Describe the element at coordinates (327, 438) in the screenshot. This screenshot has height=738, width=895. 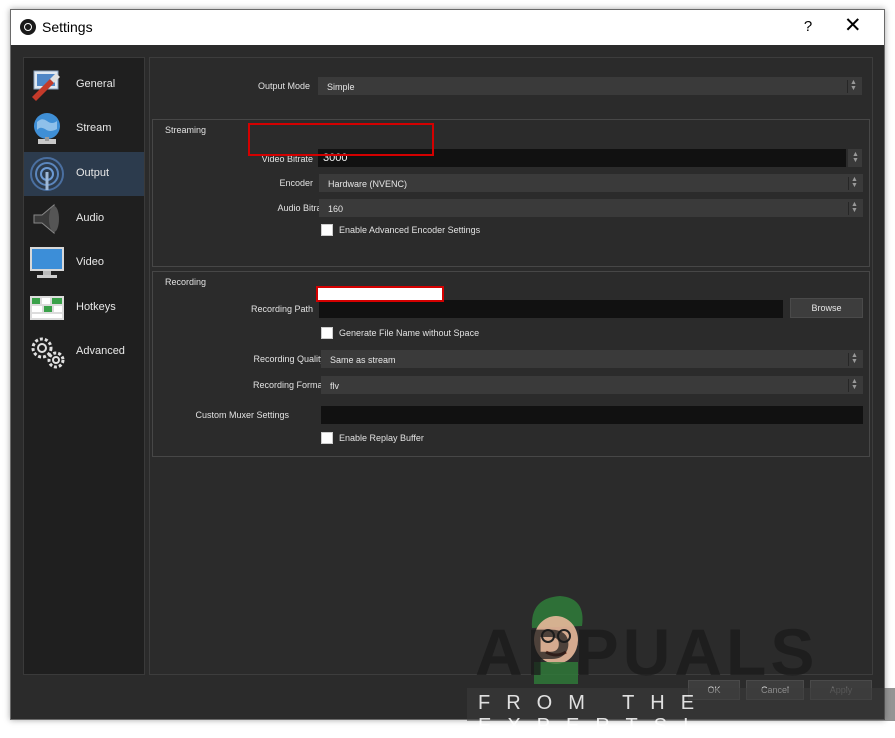
I see `replay-buffer-checkbox` at that location.